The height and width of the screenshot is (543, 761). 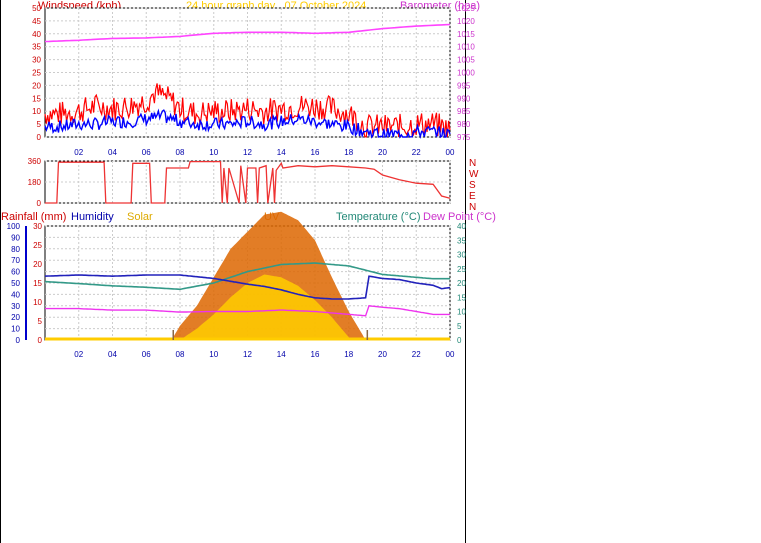 What do you see at coordinates (180, 152) in the screenshot?
I see `wind-x-tick-label: 08` at bounding box center [180, 152].